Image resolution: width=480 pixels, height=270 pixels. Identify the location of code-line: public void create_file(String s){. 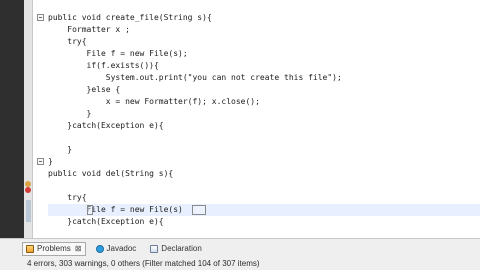
(130, 17).